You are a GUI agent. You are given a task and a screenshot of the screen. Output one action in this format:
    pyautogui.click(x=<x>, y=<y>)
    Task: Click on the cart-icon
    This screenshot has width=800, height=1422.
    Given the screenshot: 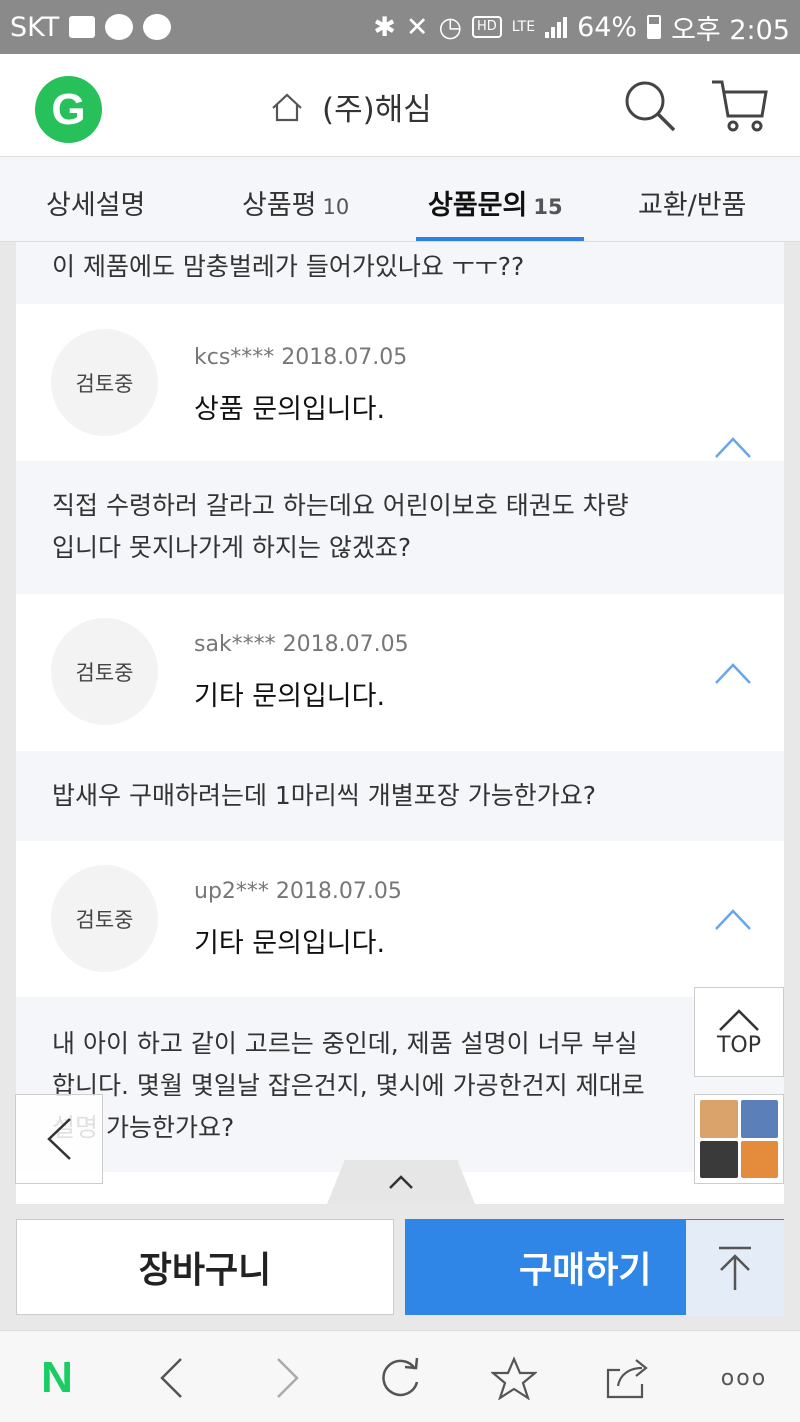 What is the action you would take?
    pyautogui.click(x=739, y=106)
    